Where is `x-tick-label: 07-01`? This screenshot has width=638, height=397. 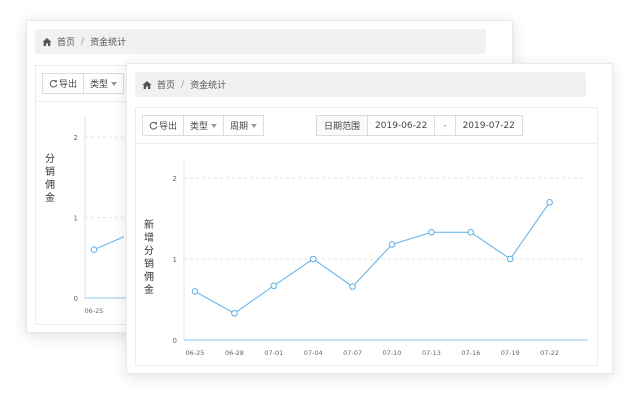
x-tick-label: 07-01 is located at coordinates (273, 353).